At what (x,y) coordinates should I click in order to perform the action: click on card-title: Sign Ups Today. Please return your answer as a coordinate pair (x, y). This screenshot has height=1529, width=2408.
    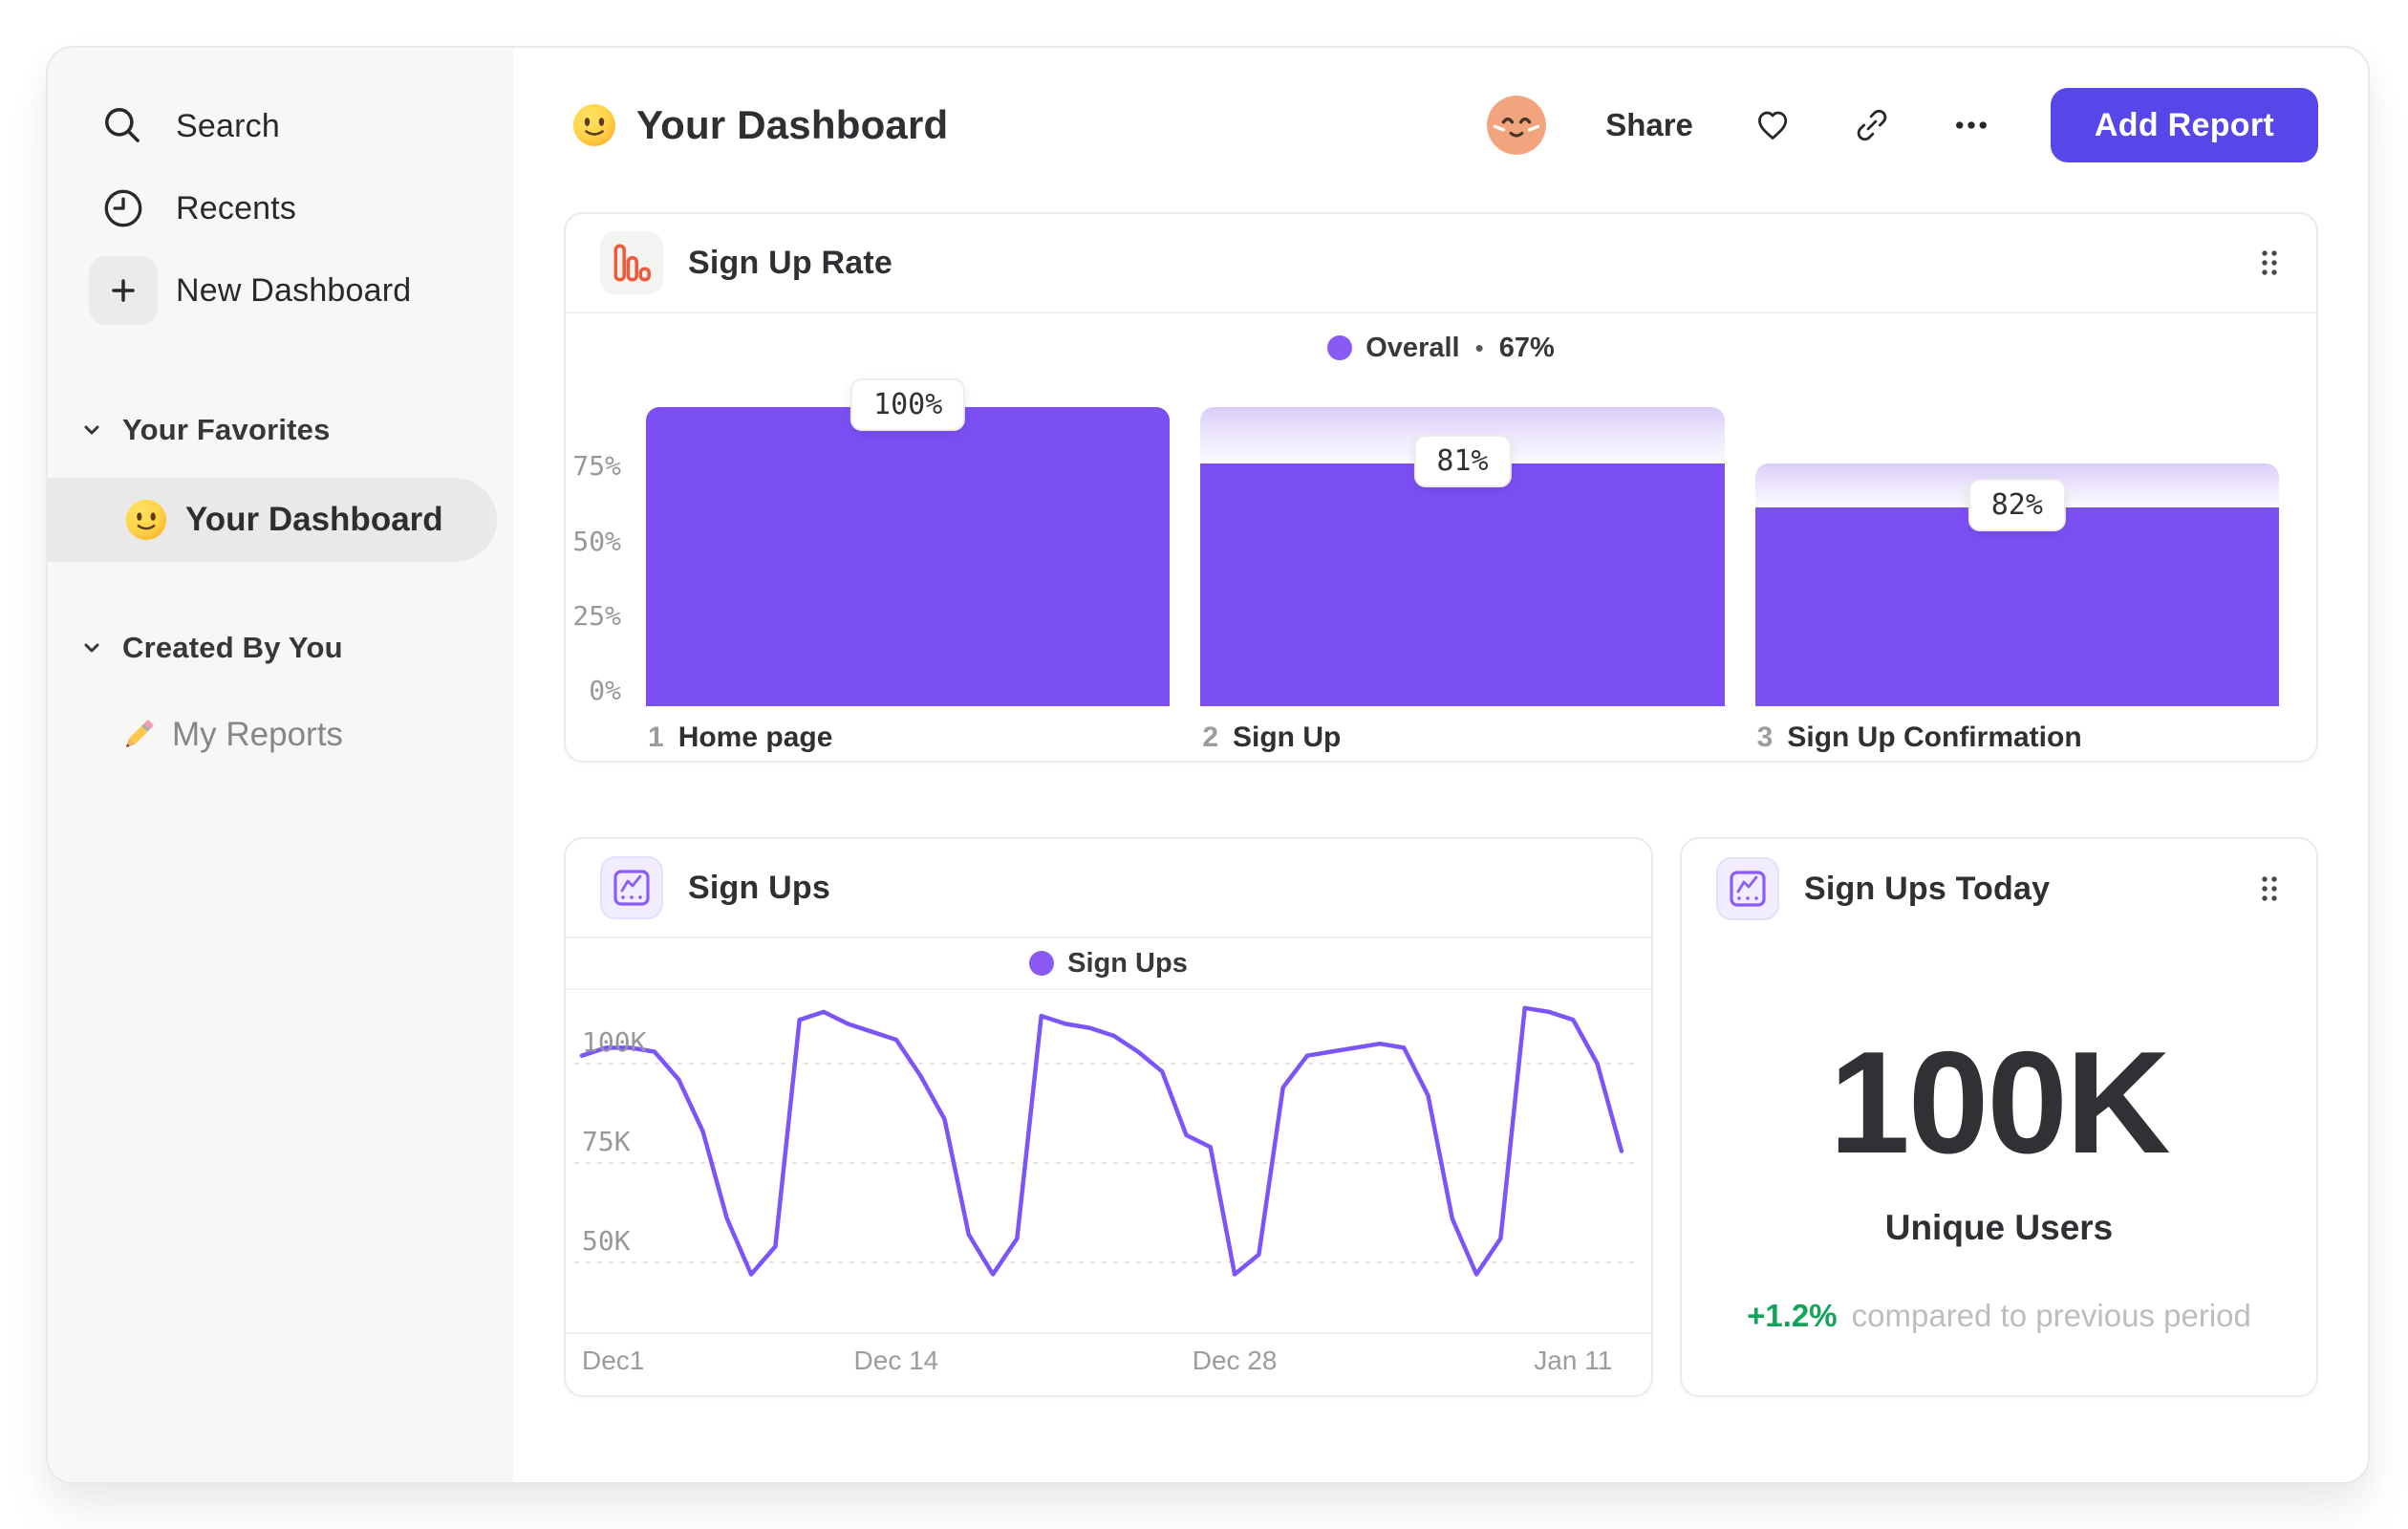
    Looking at the image, I should click on (1928, 888).